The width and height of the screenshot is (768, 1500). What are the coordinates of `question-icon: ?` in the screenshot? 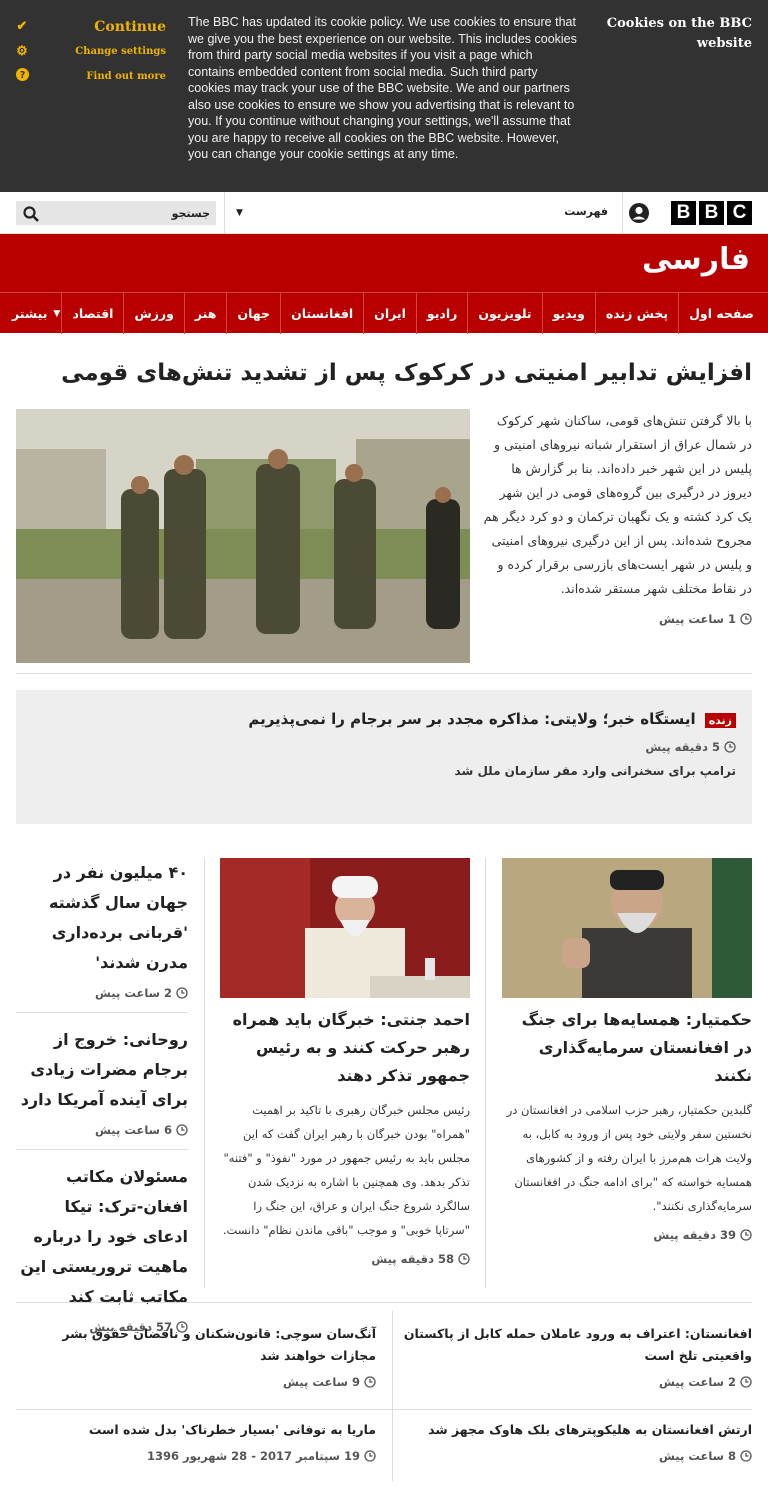 It's located at (22, 76).